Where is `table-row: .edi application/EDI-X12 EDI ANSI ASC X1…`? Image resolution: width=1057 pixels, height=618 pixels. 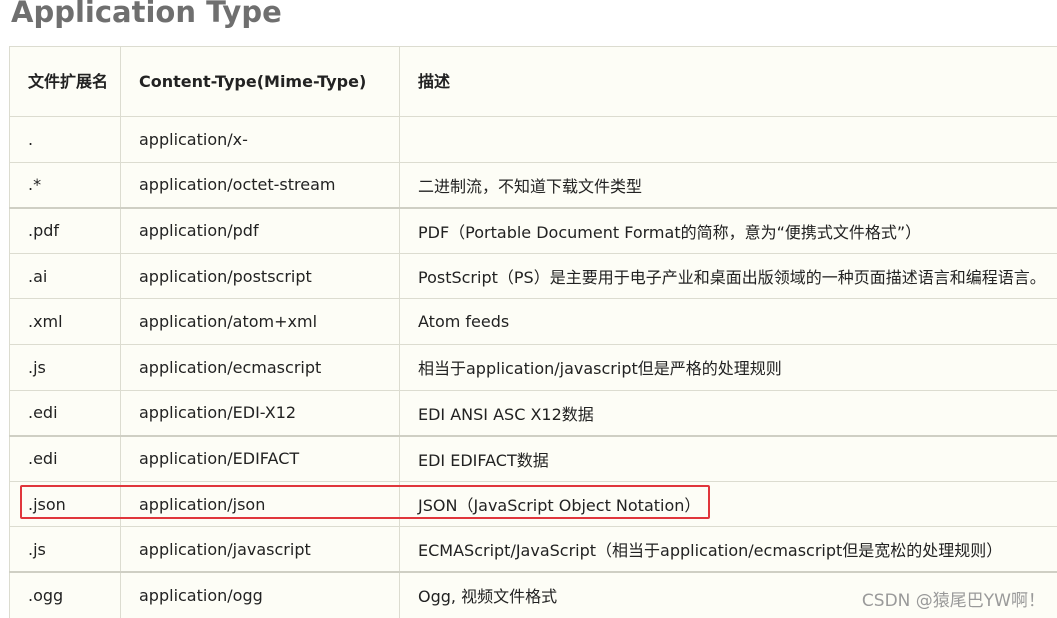
table-row: .edi application/EDI-X12 EDI ANSI ASC X1… is located at coordinates (533, 413).